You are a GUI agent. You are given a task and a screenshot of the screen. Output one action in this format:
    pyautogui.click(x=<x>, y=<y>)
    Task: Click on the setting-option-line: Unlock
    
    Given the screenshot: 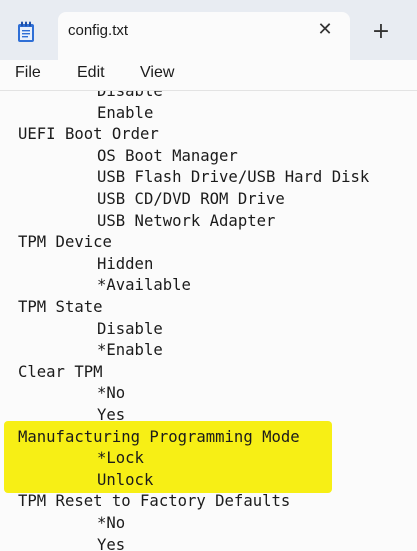 What is the action you would take?
    pyautogui.click(x=125, y=479)
    